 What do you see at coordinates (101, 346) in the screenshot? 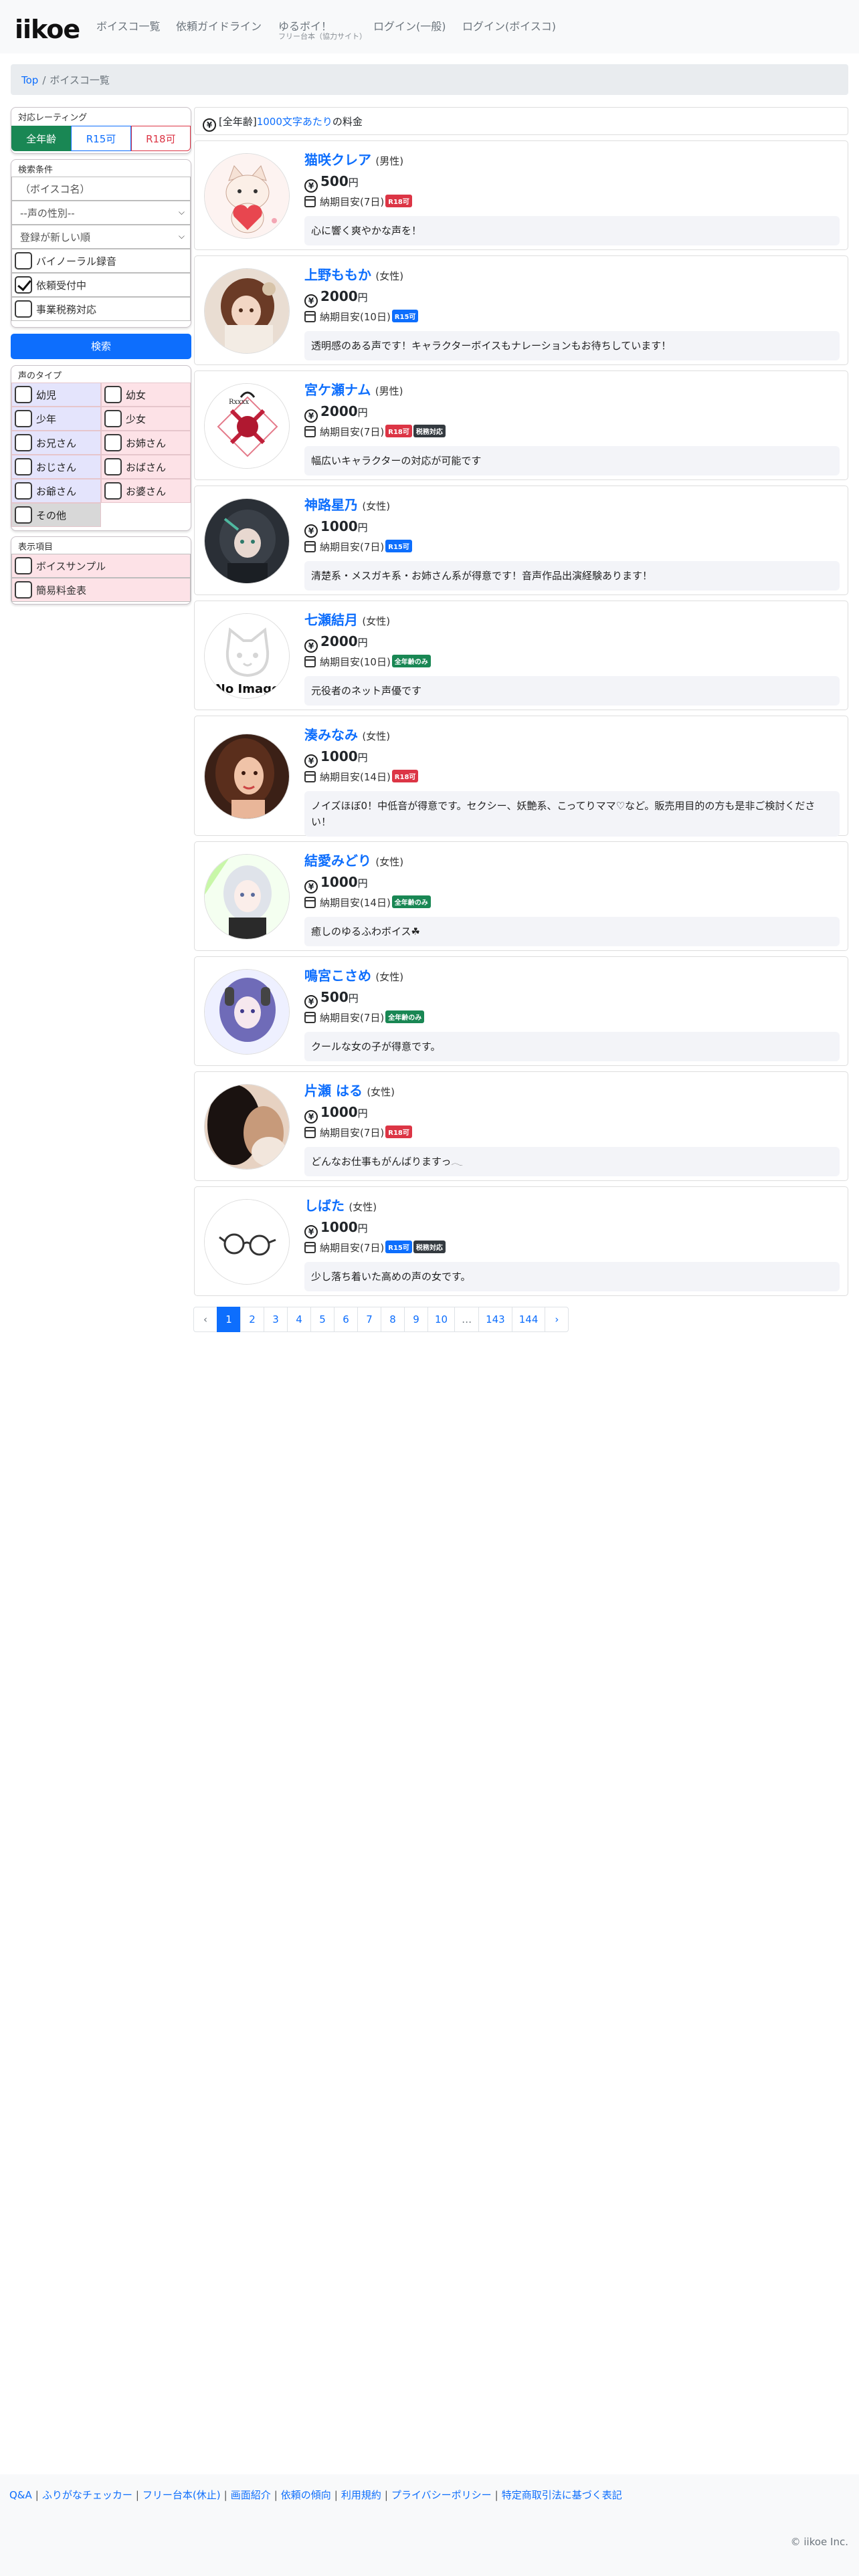
I see `search-button: 検索` at bounding box center [101, 346].